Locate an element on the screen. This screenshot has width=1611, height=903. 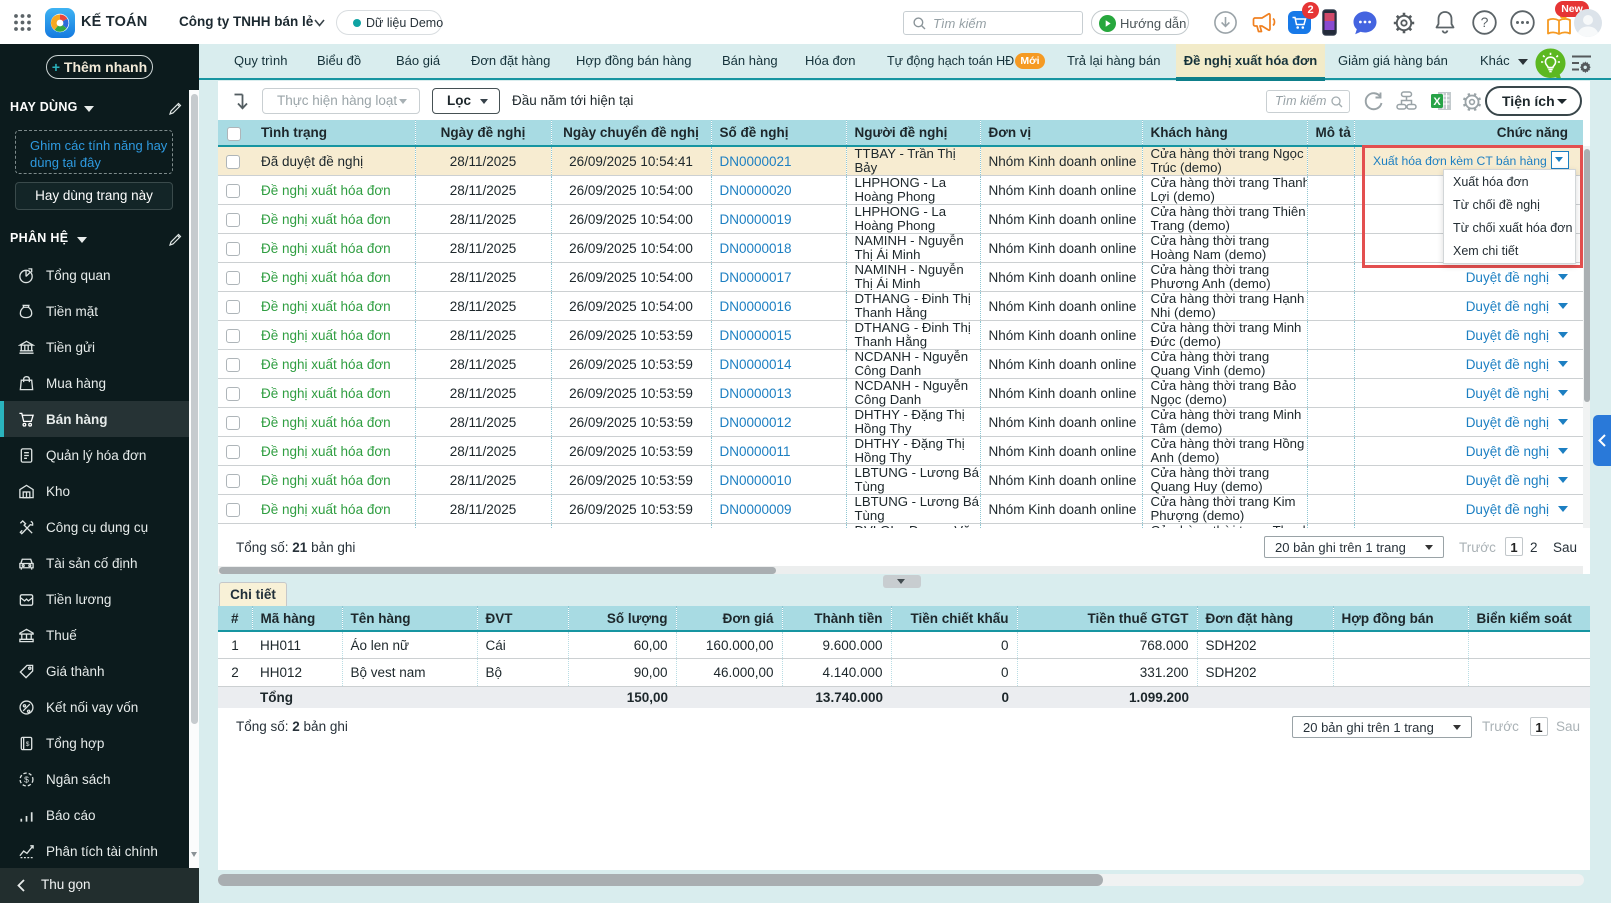
svg-text: X is located at coordinates (1437, 102).